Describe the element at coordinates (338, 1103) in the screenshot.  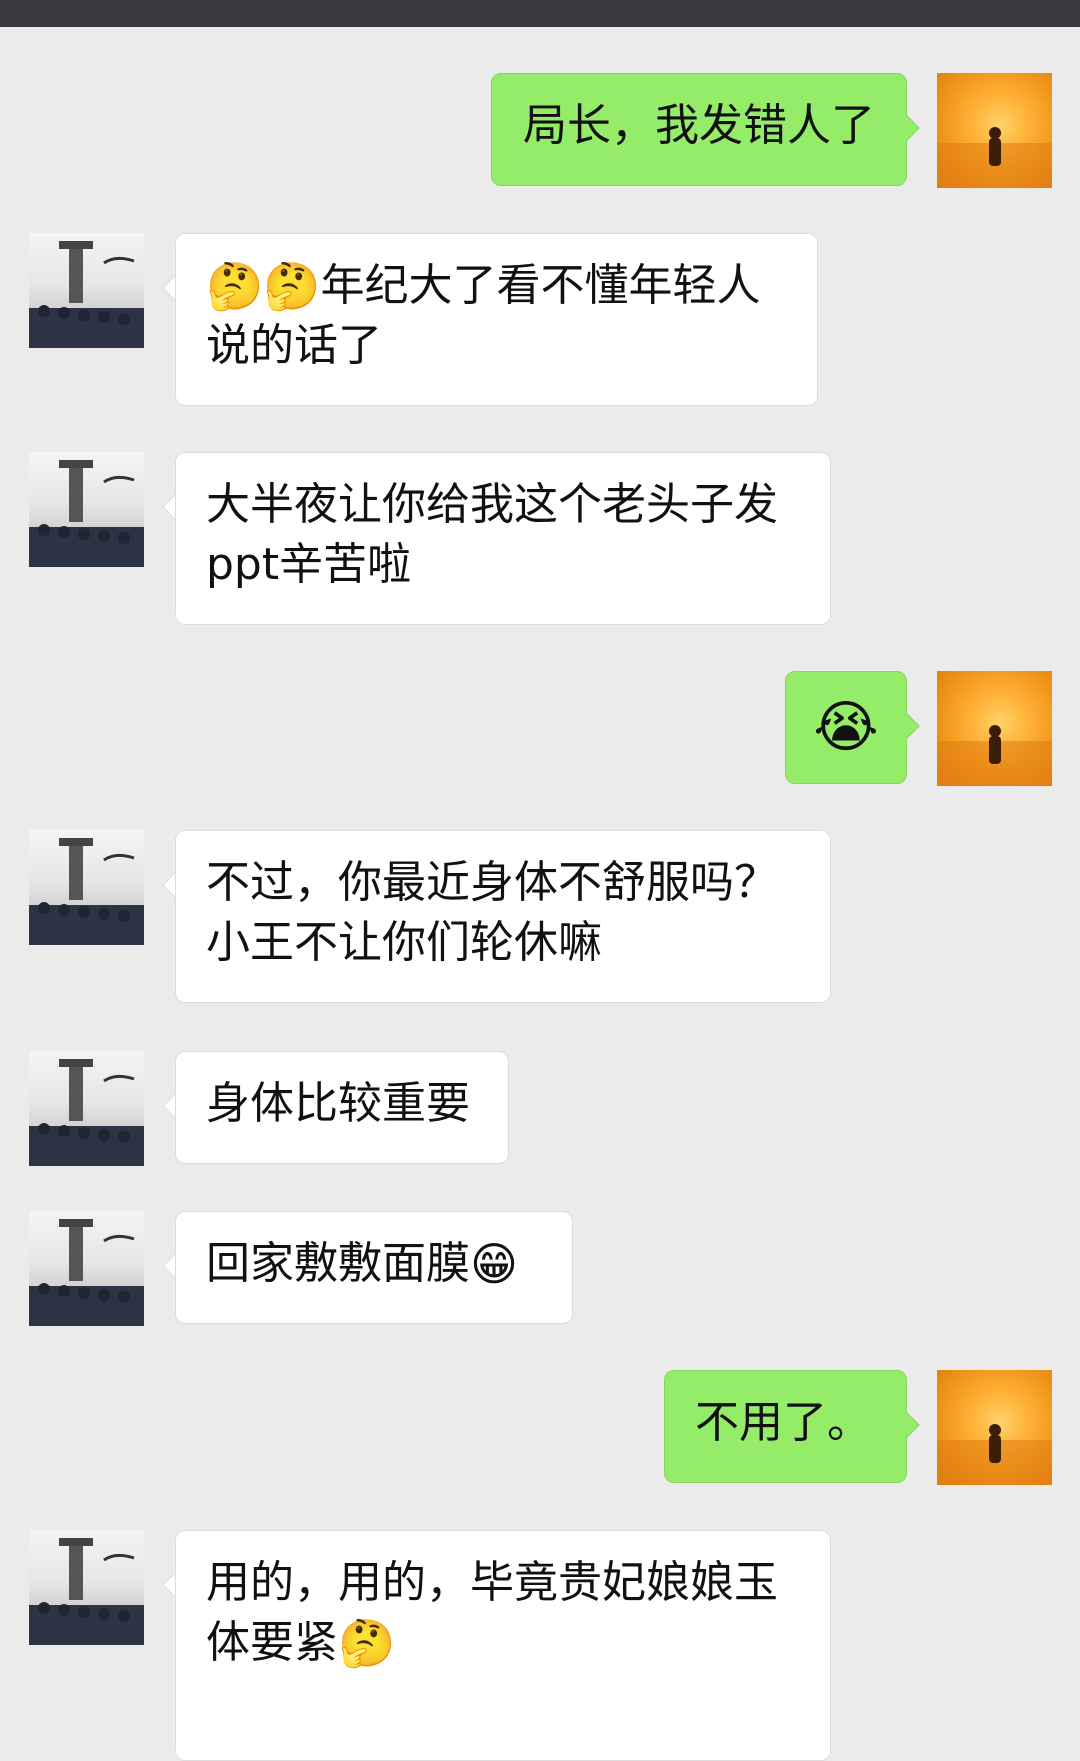
I see `message-text: 身体比较重要` at that location.